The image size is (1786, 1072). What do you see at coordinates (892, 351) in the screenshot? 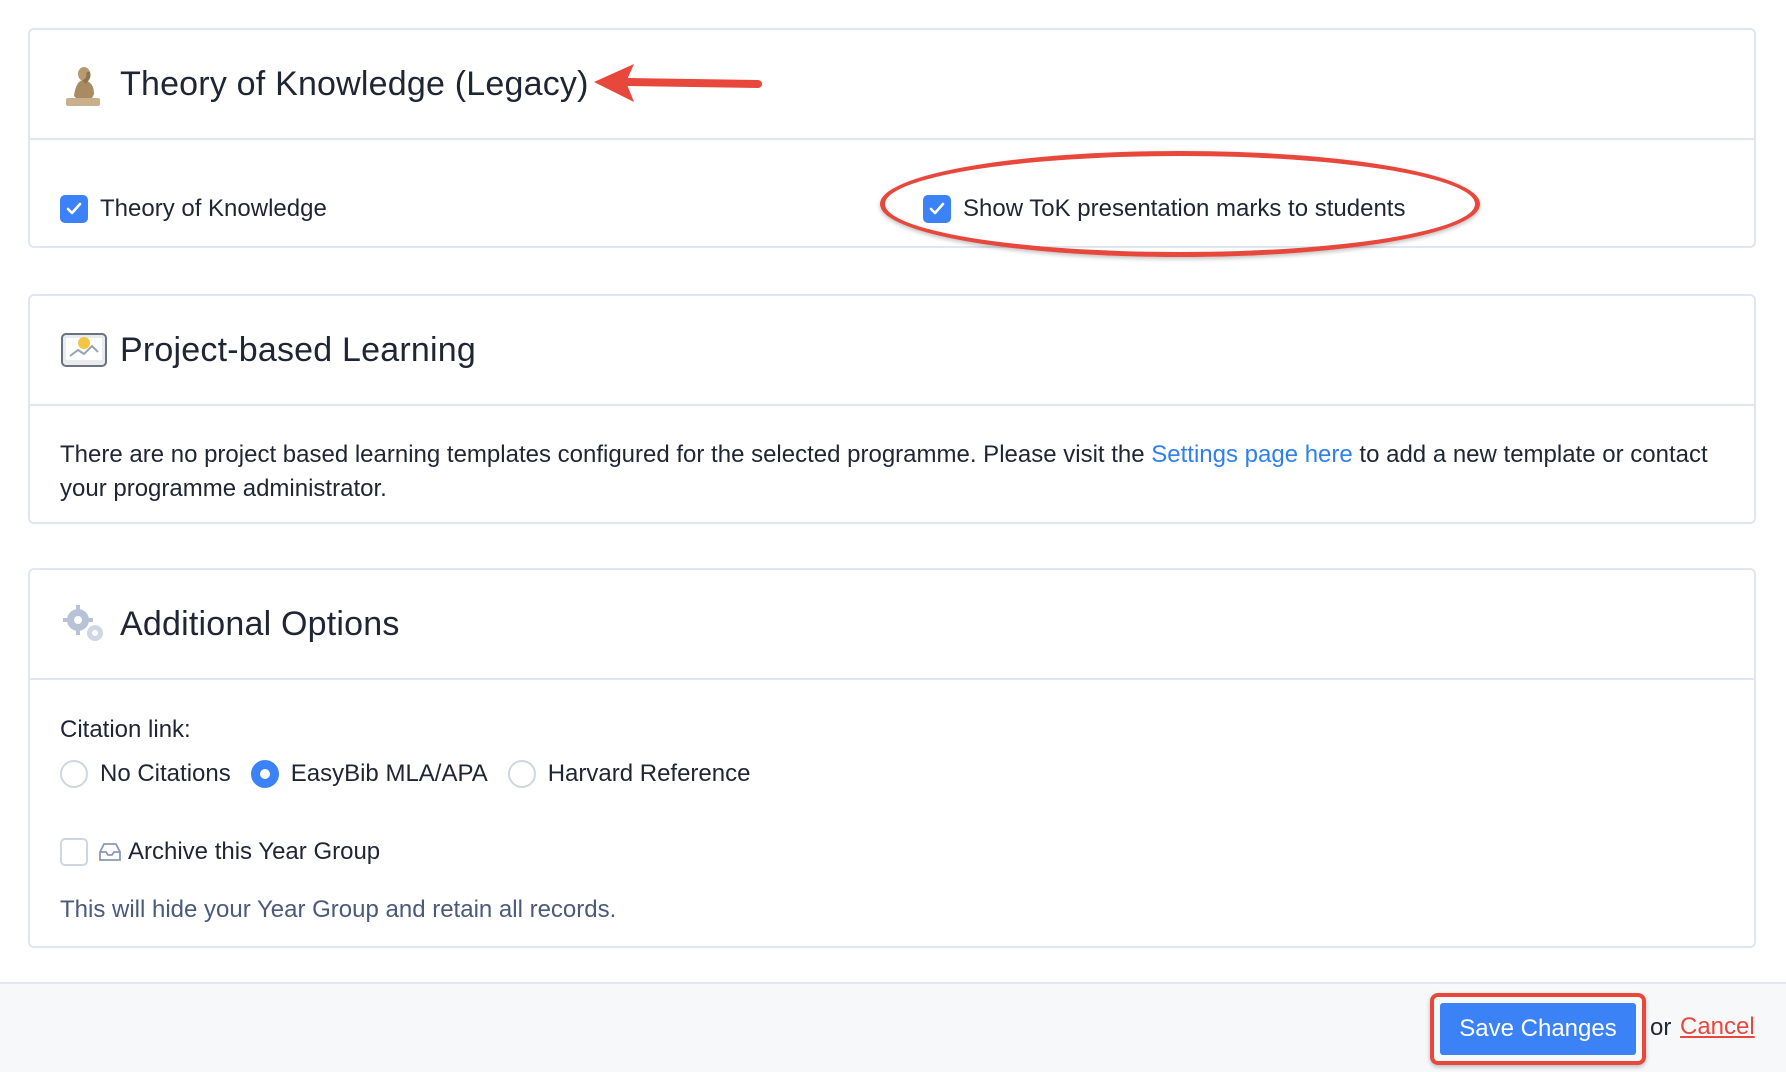
I see `pbl-panel-header: Project-based Learning` at bounding box center [892, 351].